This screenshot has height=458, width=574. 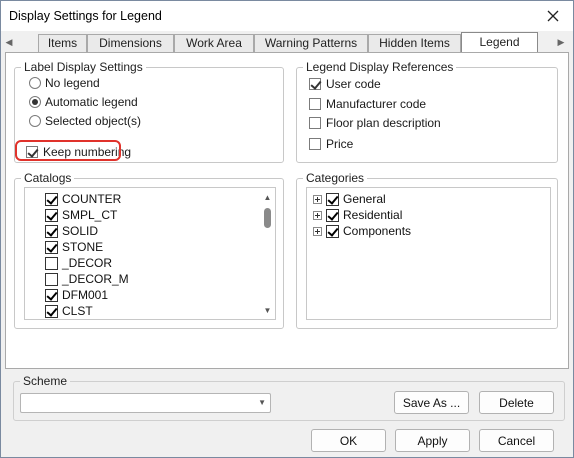 I want to click on close-button, so click(x=553, y=16).